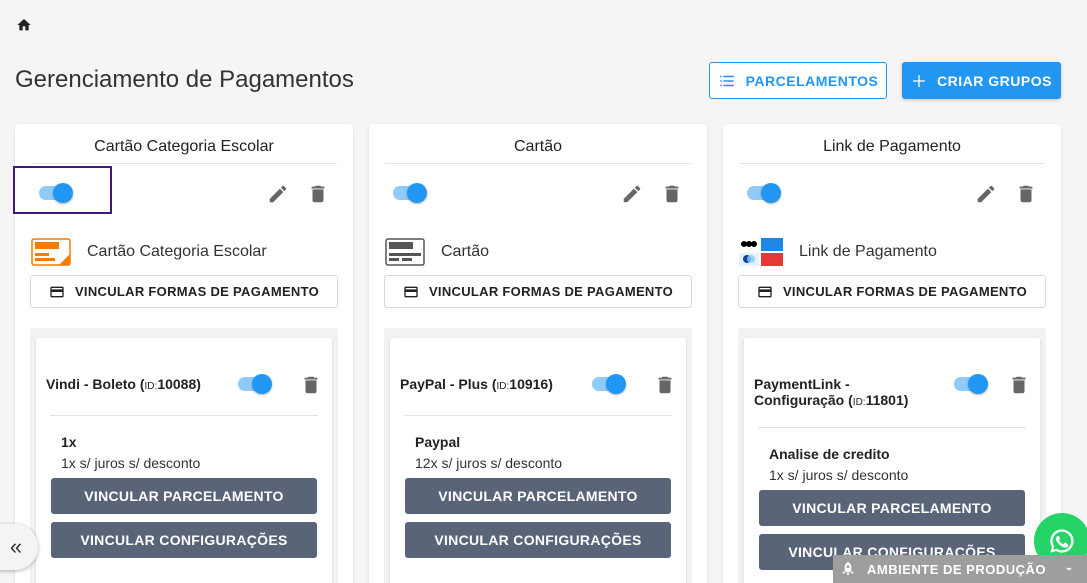 Image resolution: width=1087 pixels, height=583 pixels. I want to click on parcelamentos-label: PARCELAMENTOS, so click(812, 80).